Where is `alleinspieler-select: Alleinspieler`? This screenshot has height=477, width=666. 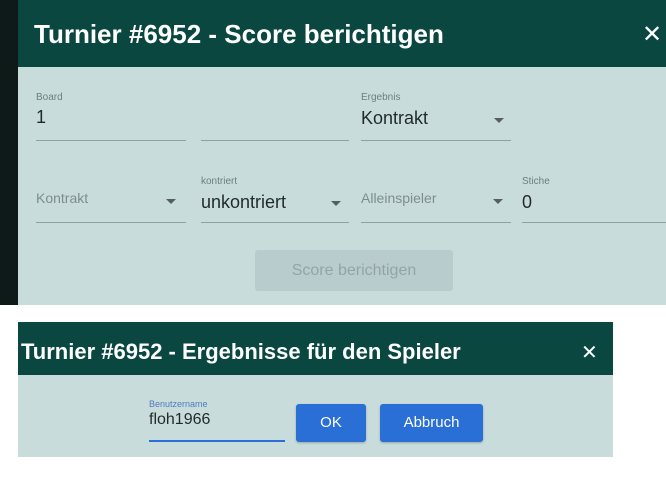 alleinspieler-select: Alleinspieler is located at coordinates (436, 196).